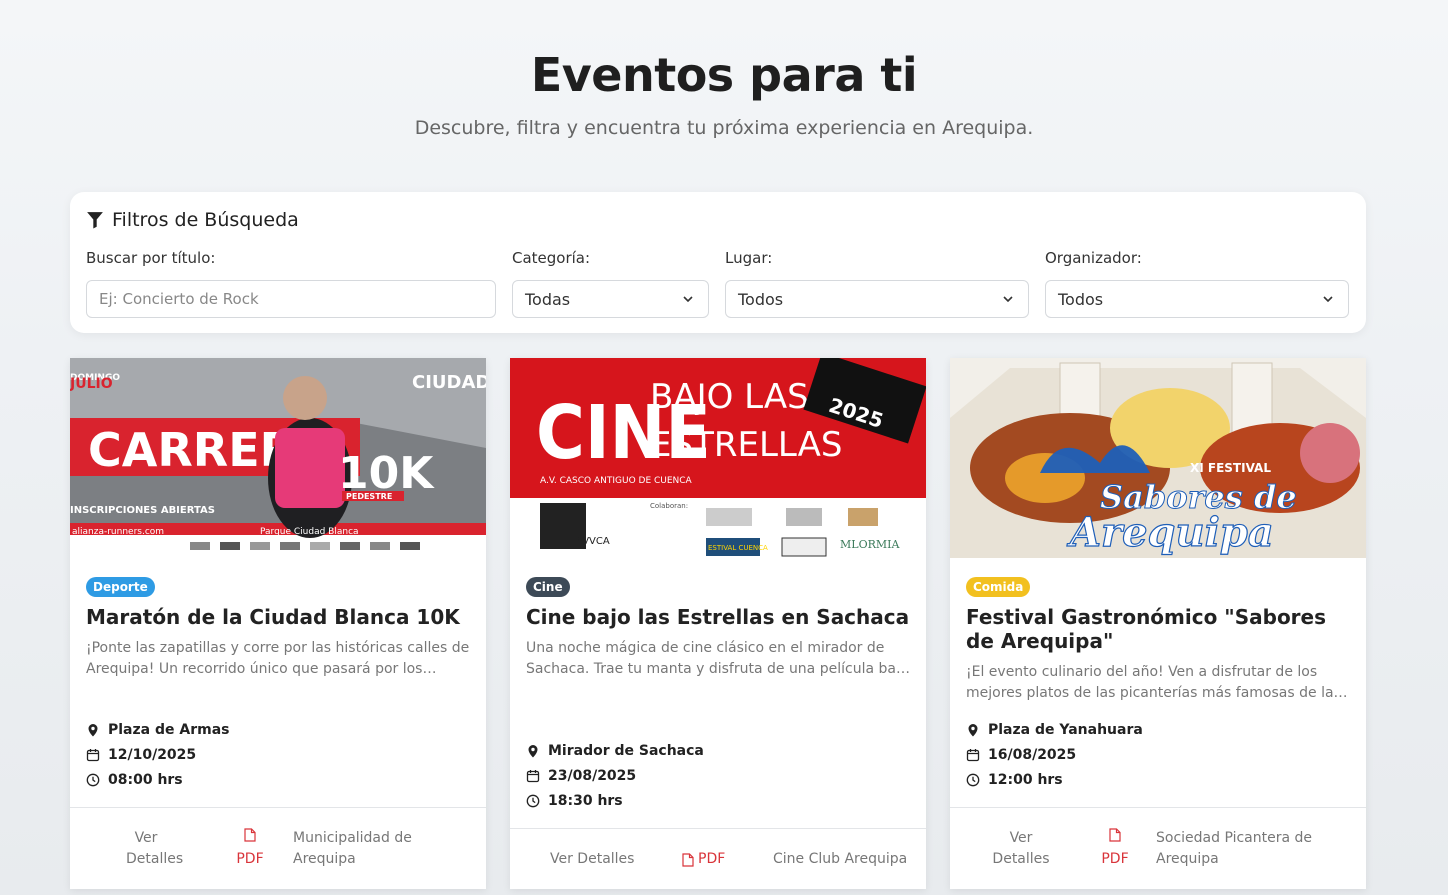  What do you see at coordinates (548, 587) in the screenshot?
I see `category-badge: Cine` at bounding box center [548, 587].